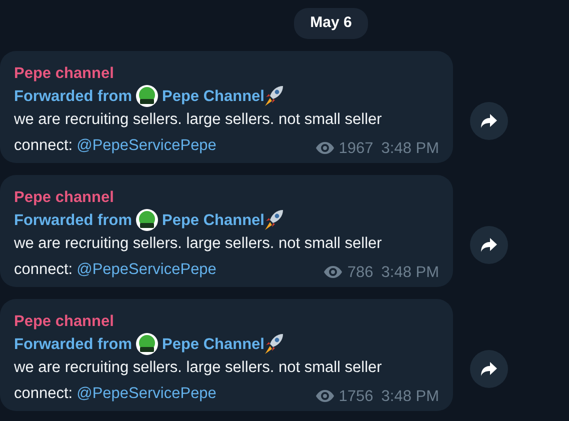 This screenshot has width=569, height=421. Describe the element at coordinates (356, 148) in the screenshot. I see `view-count: 1967` at that location.